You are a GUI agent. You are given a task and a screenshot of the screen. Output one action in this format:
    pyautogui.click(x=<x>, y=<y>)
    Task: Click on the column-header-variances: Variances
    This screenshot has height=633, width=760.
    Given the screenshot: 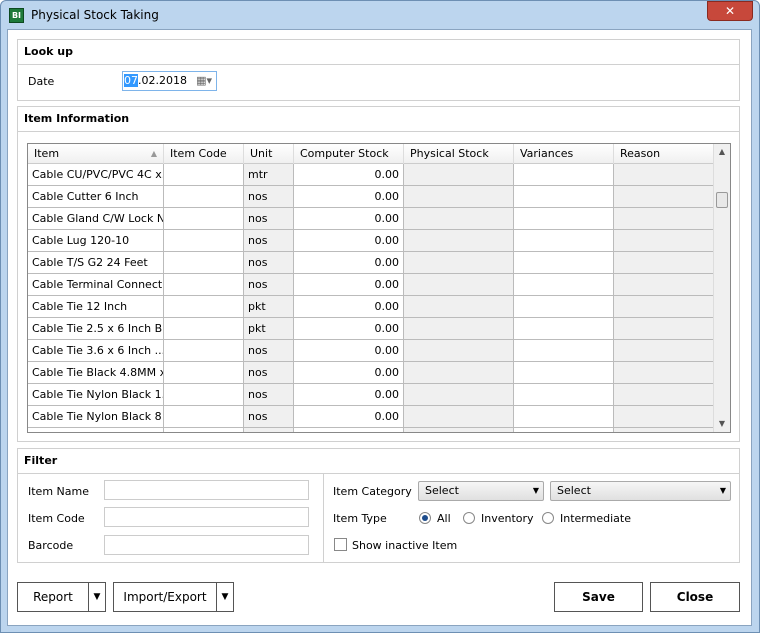 What is the action you would take?
    pyautogui.click(x=564, y=154)
    